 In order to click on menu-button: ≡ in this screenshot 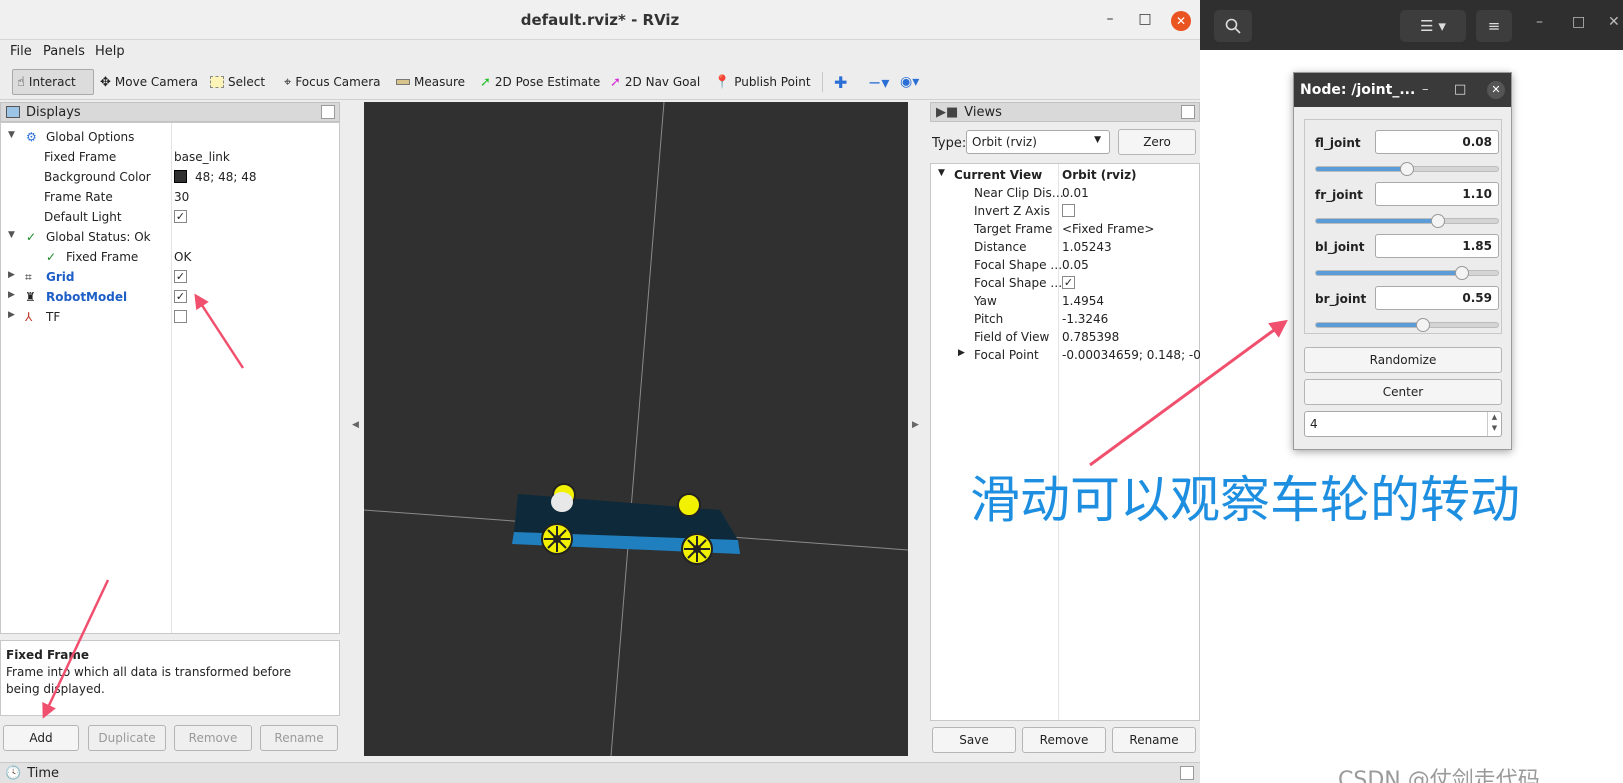, I will do `click(1494, 26)`.